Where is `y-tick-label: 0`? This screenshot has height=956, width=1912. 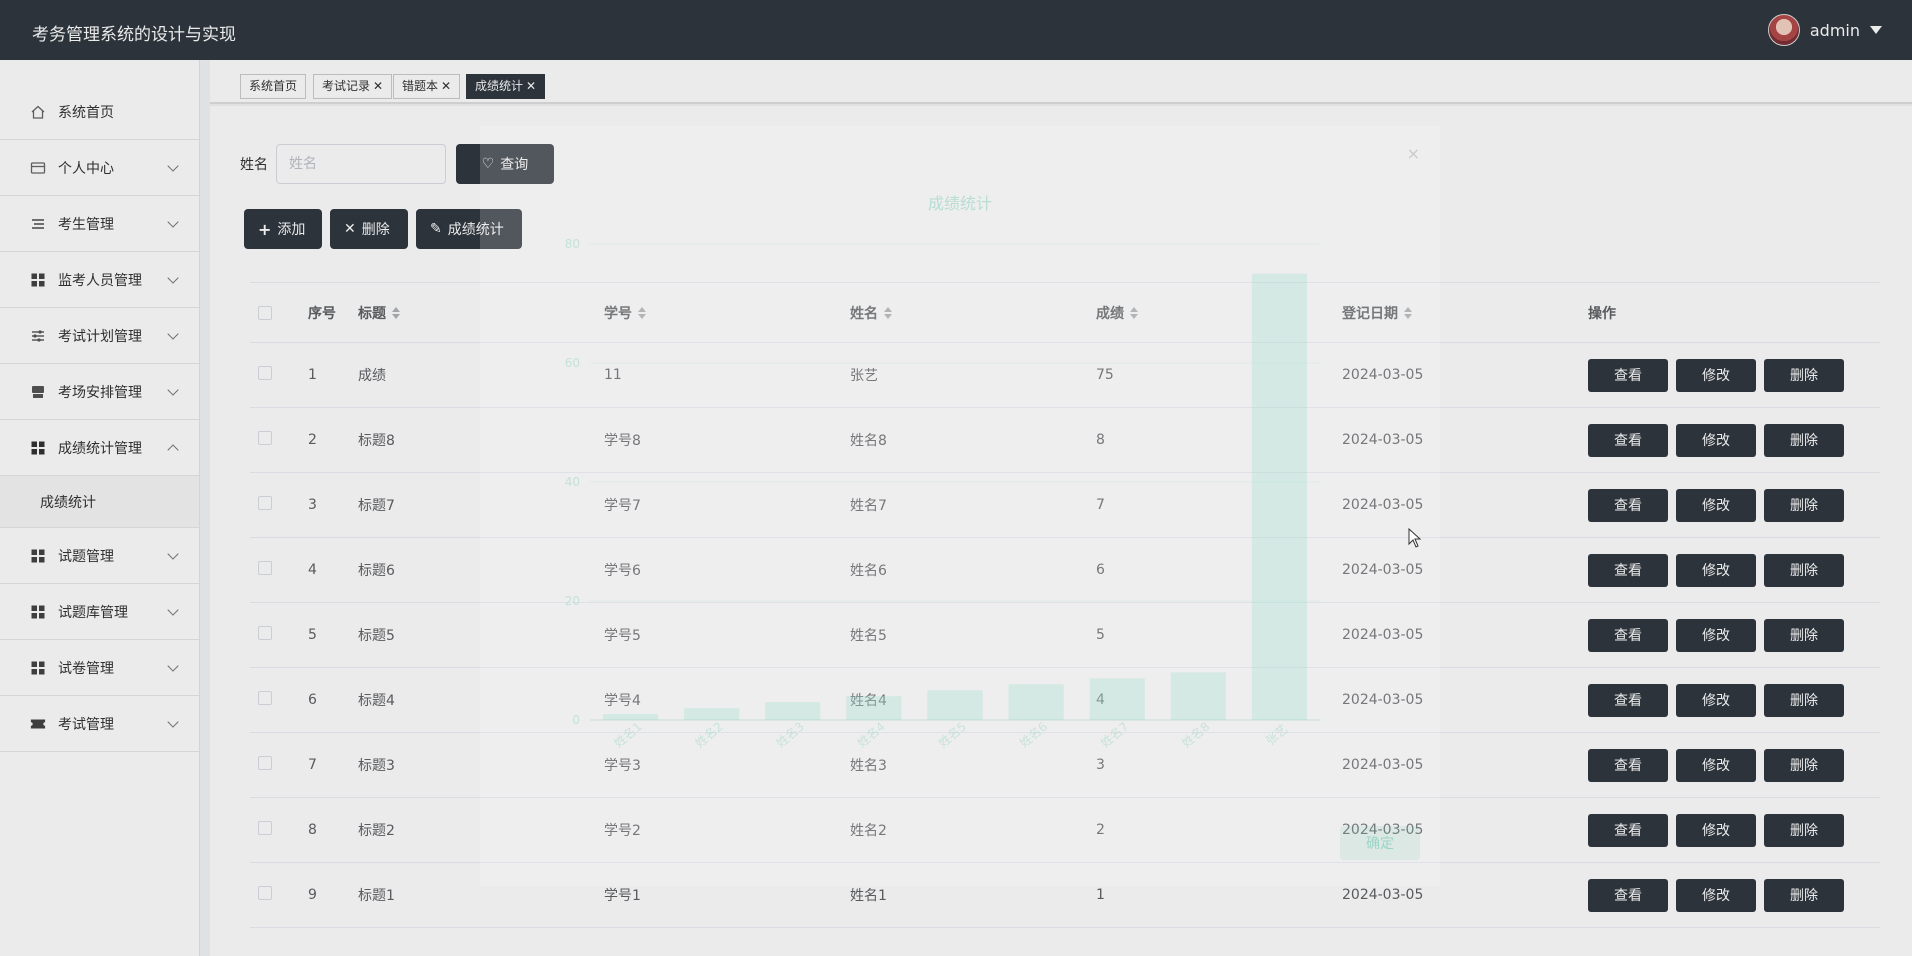 y-tick-label: 0 is located at coordinates (576, 720).